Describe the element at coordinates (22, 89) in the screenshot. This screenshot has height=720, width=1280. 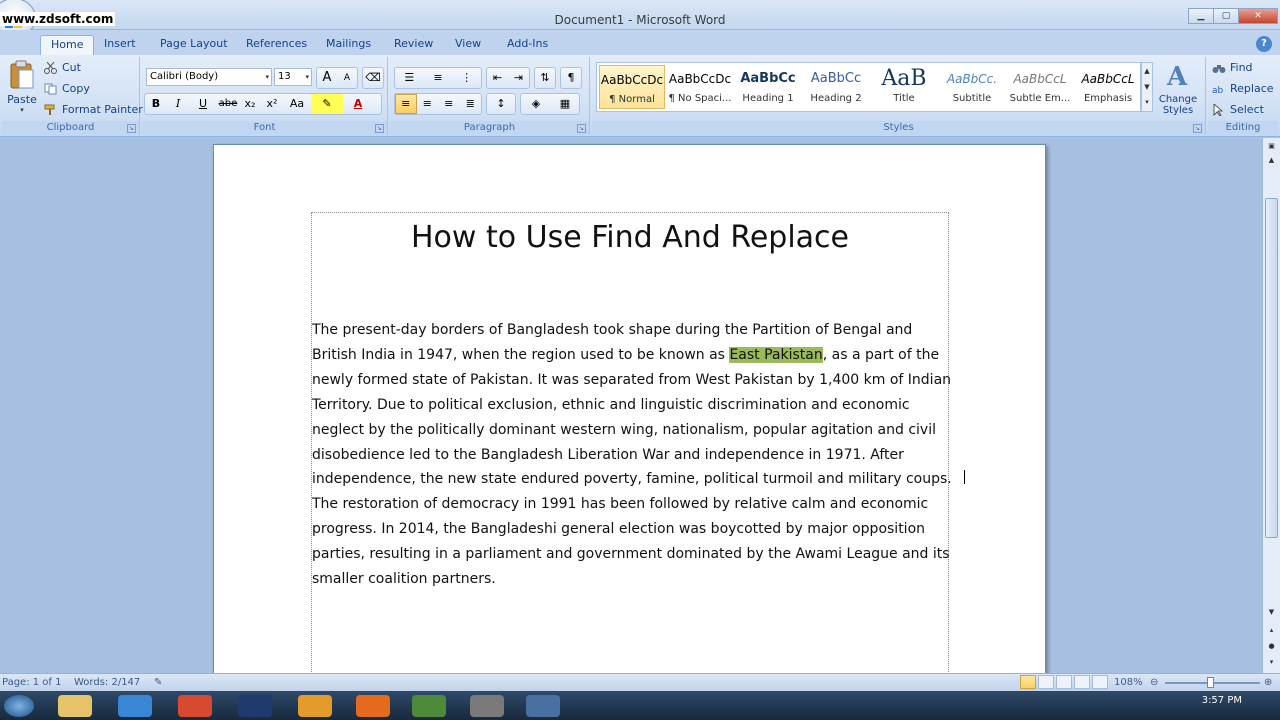
I see `paste-button: Paste ▾` at that location.